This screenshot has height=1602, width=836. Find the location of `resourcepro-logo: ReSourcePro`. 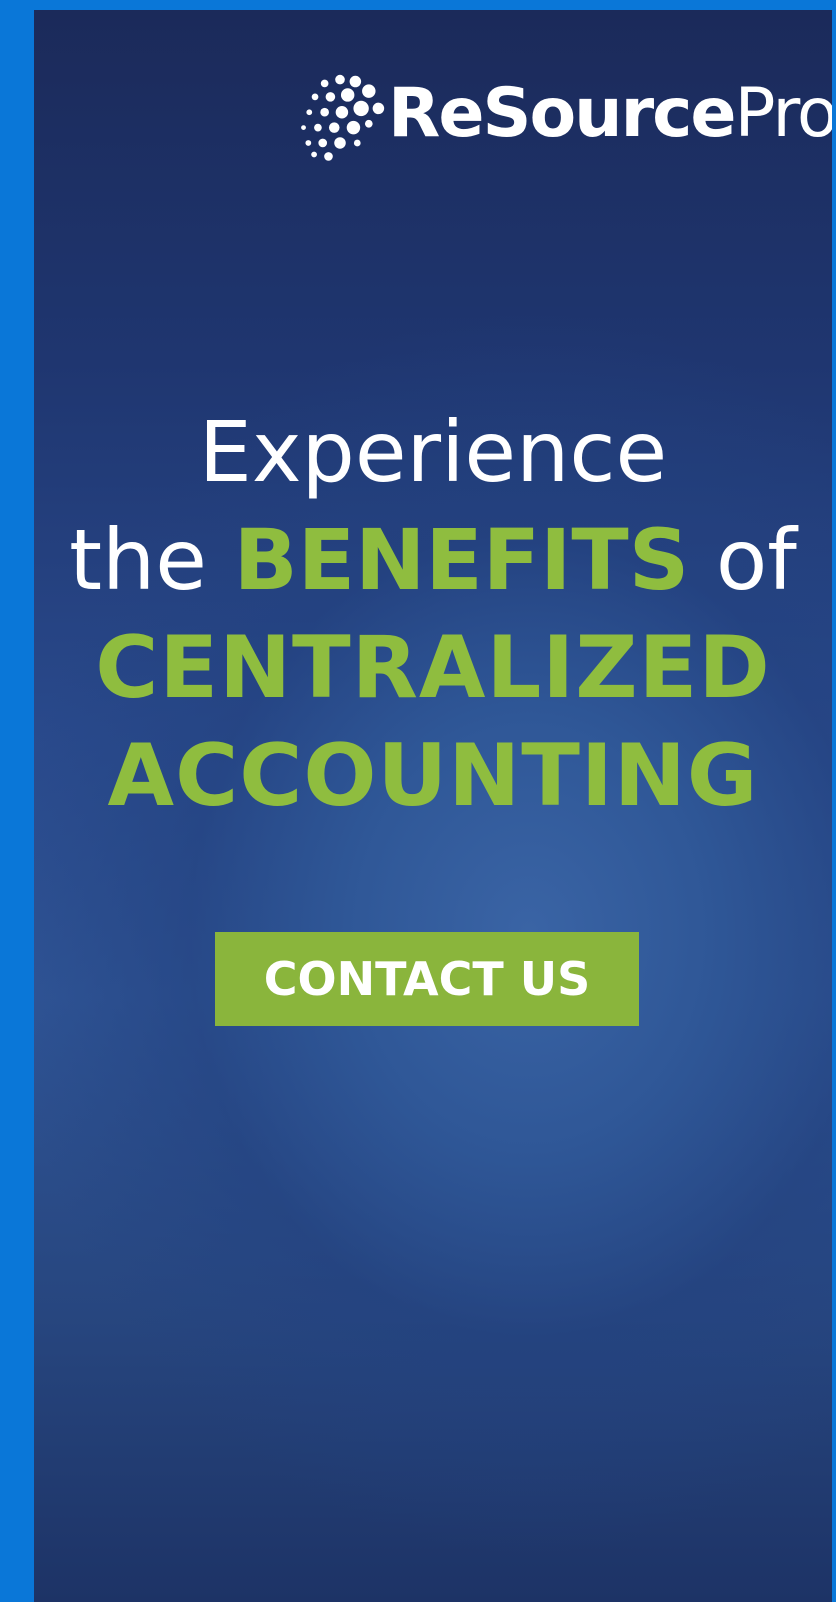

resourcepro-logo: ReSourcePro is located at coordinates (562, 117).